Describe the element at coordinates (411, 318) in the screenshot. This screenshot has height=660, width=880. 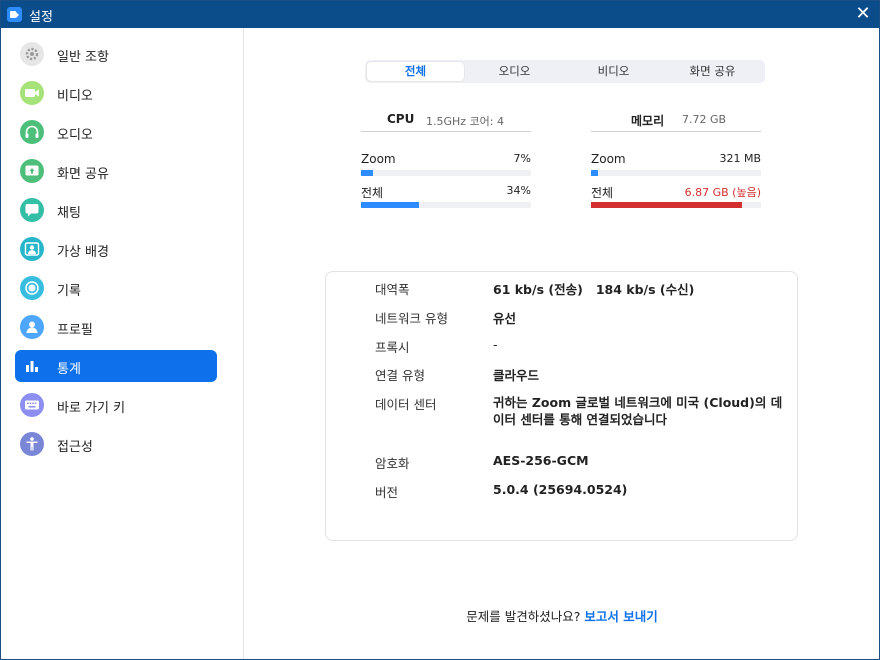
I see `network-type-label: 네트워크 유형` at that location.